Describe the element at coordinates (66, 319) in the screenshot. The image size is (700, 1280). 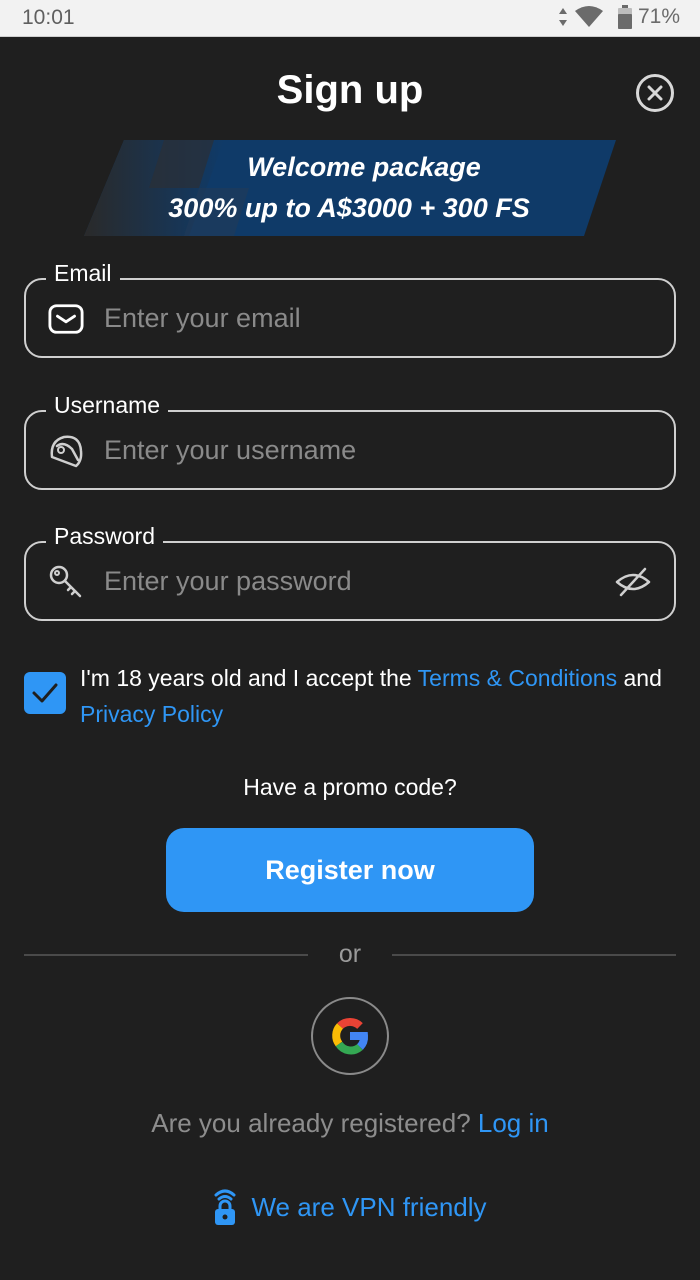
I see `envelope-icon` at that location.